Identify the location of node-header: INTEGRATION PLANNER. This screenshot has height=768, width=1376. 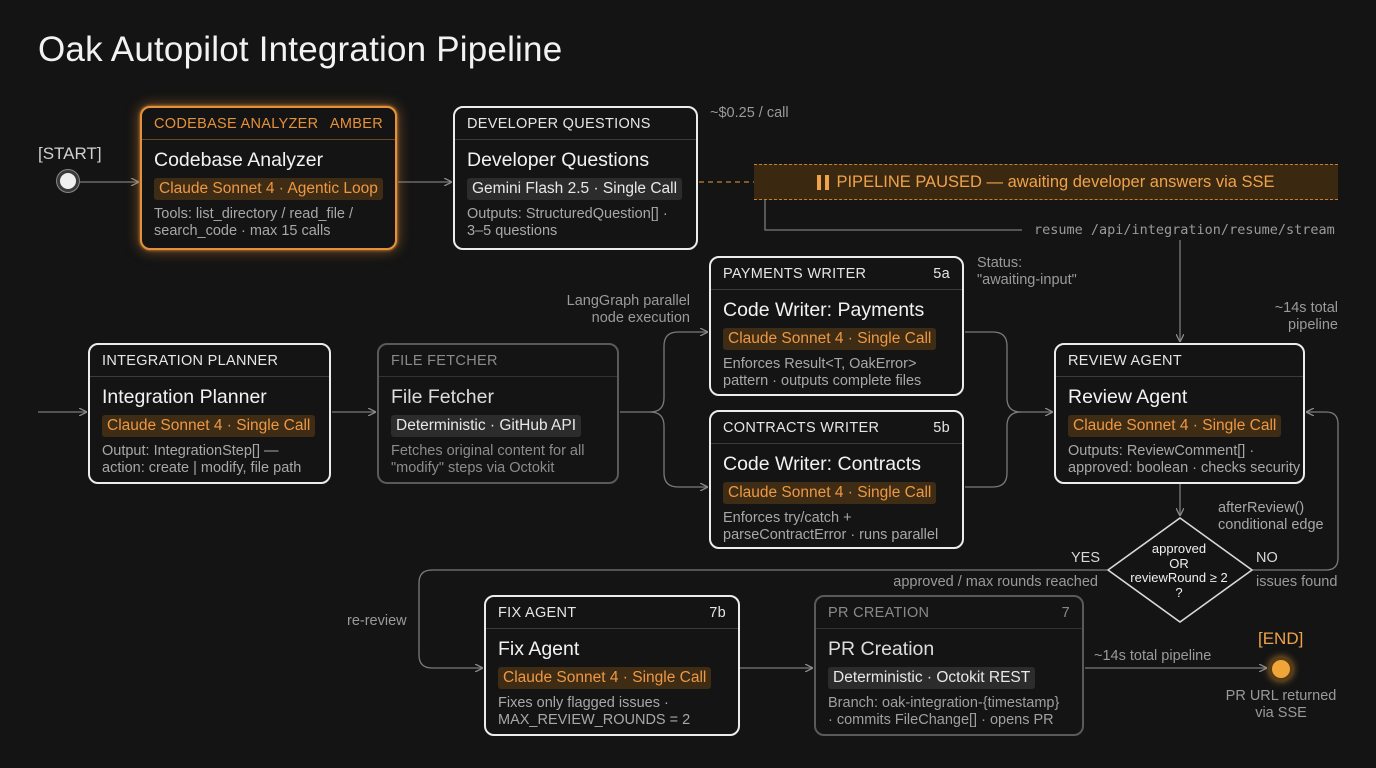
(209, 361).